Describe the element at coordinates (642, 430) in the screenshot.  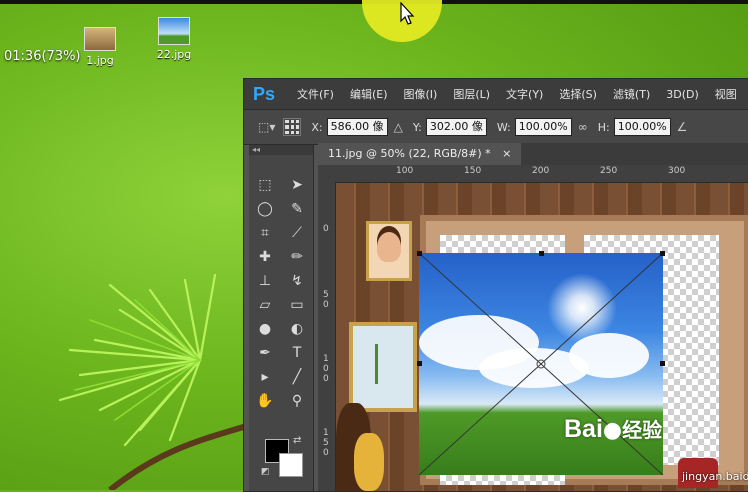
I see `baidu-jingyan-text: 经验` at that location.